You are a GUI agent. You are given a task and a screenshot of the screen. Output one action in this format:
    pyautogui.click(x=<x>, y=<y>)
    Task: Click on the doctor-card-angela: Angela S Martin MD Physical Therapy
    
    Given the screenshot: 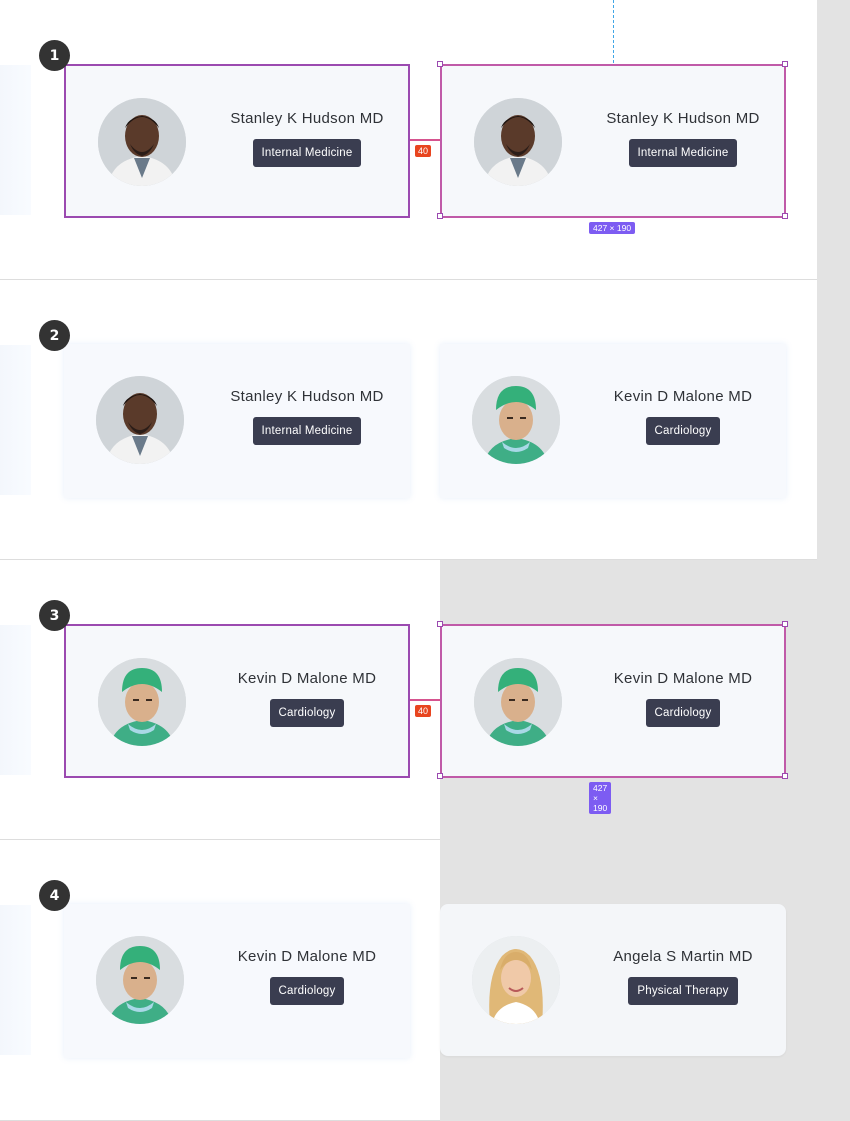 What is the action you would take?
    pyautogui.click(x=613, y=980)
    